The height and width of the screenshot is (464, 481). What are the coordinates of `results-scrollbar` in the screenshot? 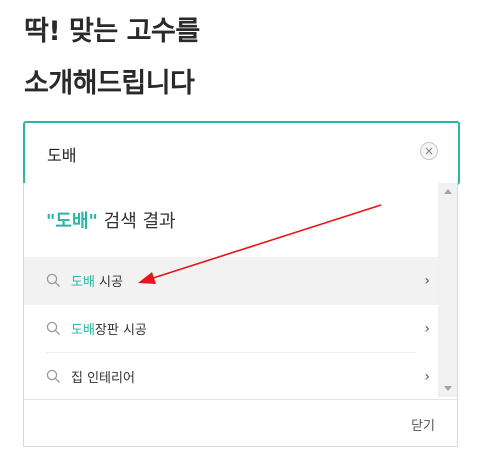 It's located at (447, 290).